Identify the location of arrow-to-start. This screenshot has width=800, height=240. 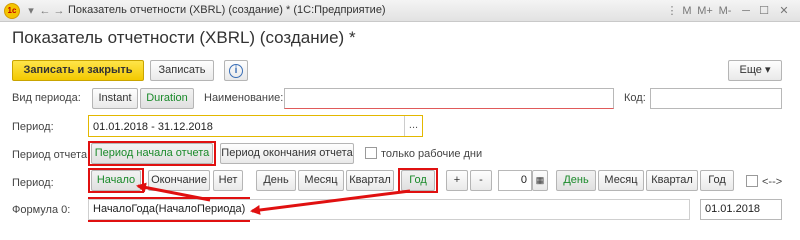
(173, 192).